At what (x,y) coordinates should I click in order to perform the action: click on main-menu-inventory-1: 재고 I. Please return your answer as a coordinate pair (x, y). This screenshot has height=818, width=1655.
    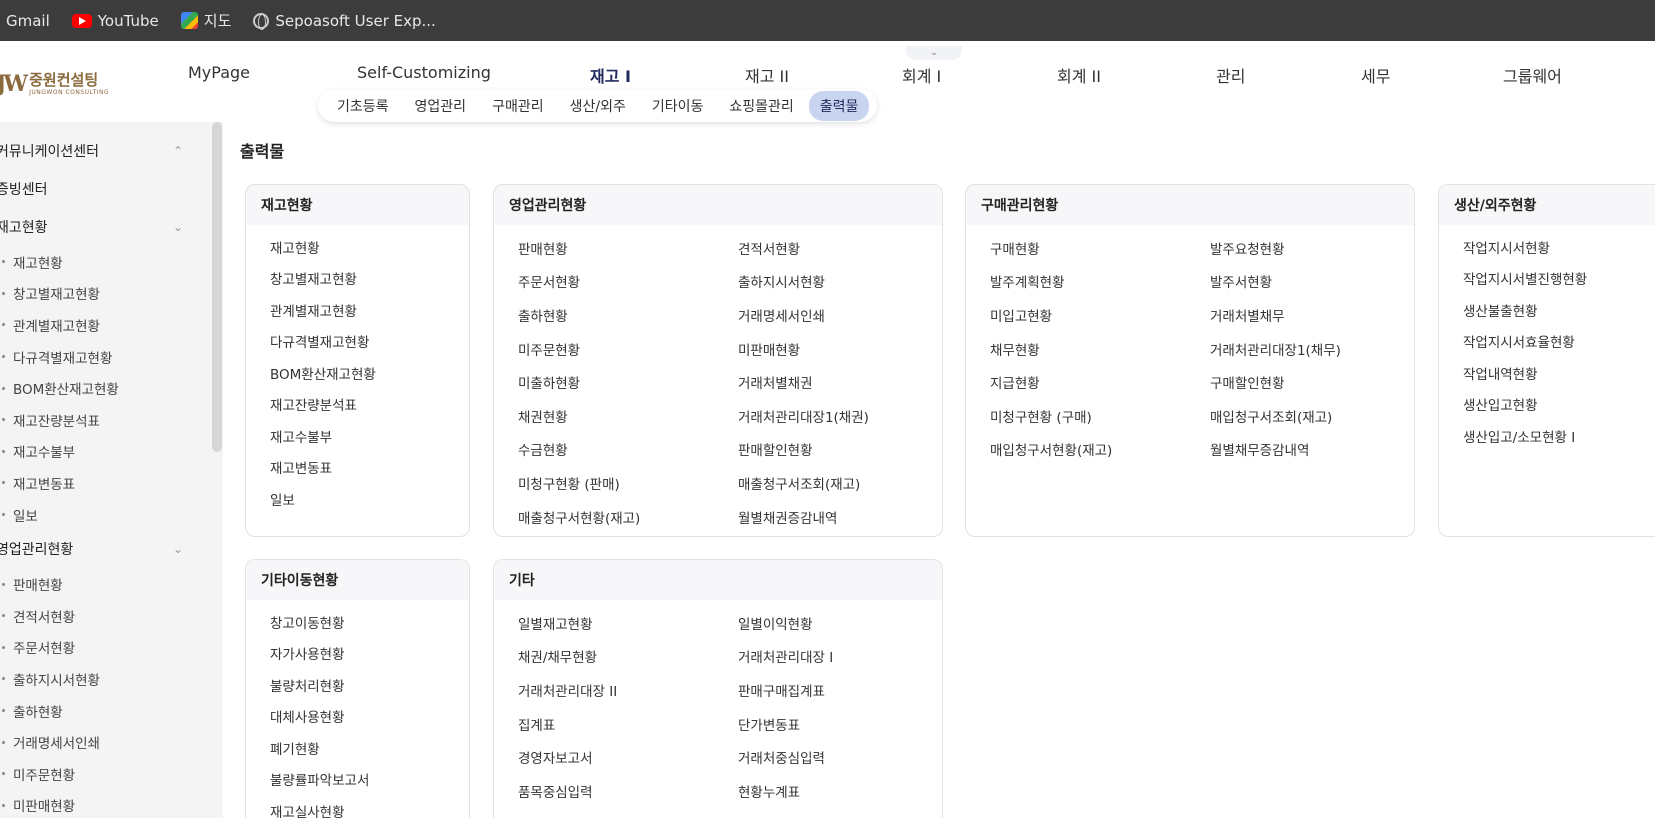
    Looking at the image, I should click on (610, 75).